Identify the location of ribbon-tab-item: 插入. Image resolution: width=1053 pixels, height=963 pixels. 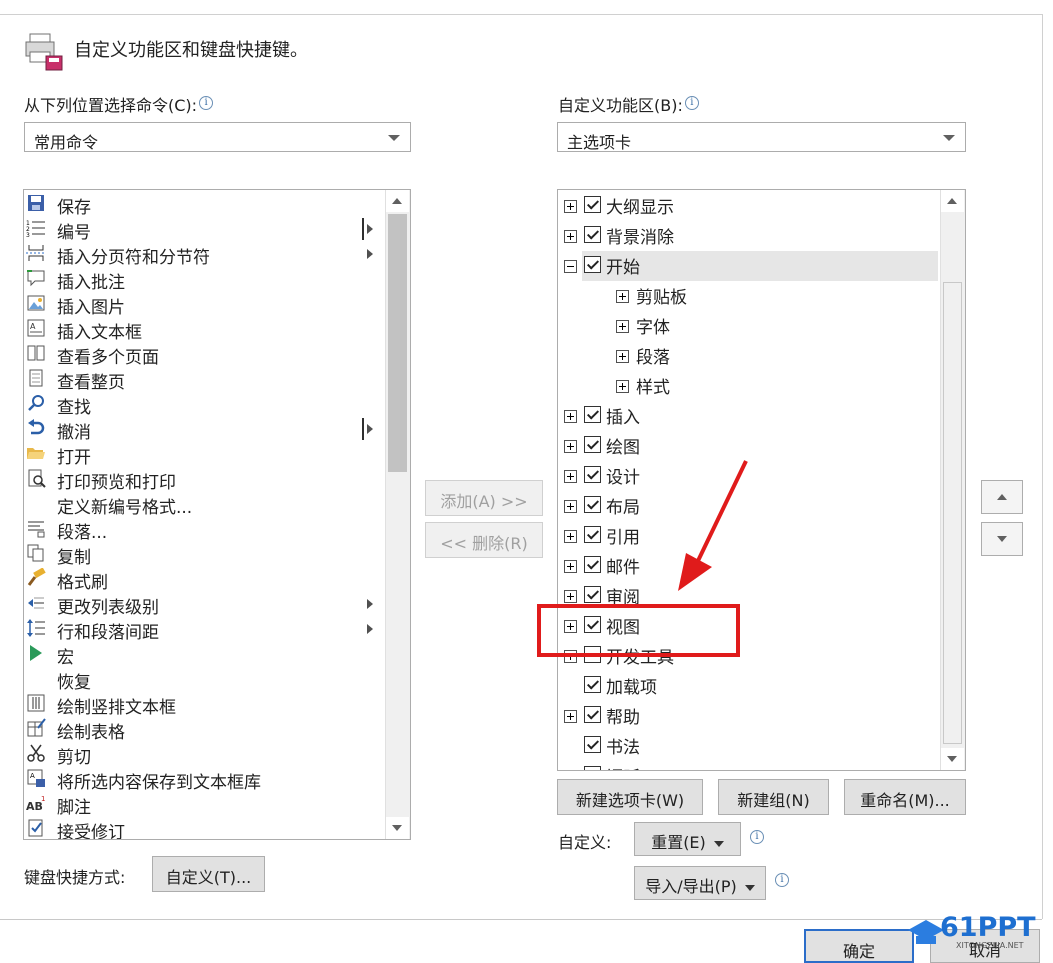
(748, 418).